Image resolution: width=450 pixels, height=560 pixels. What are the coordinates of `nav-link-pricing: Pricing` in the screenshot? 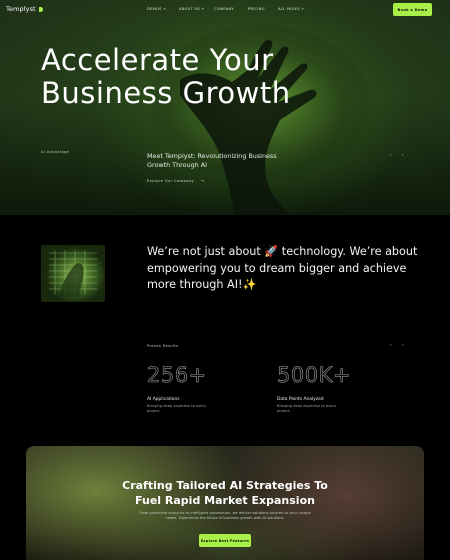 It's located at (256, 9).